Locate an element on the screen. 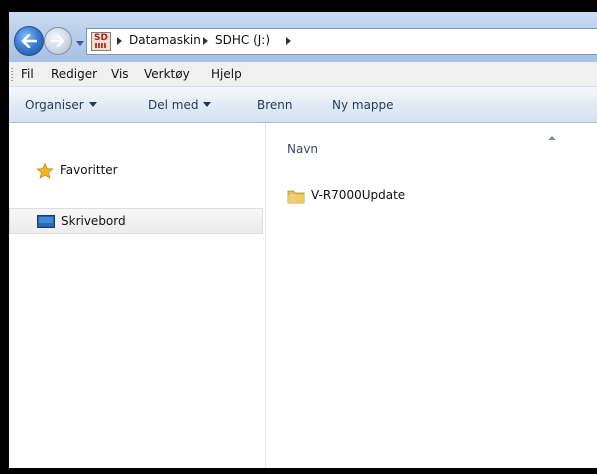 This screenshot has width=597, height=474. column-header-name: Navn is located at coordinates (302, 149).